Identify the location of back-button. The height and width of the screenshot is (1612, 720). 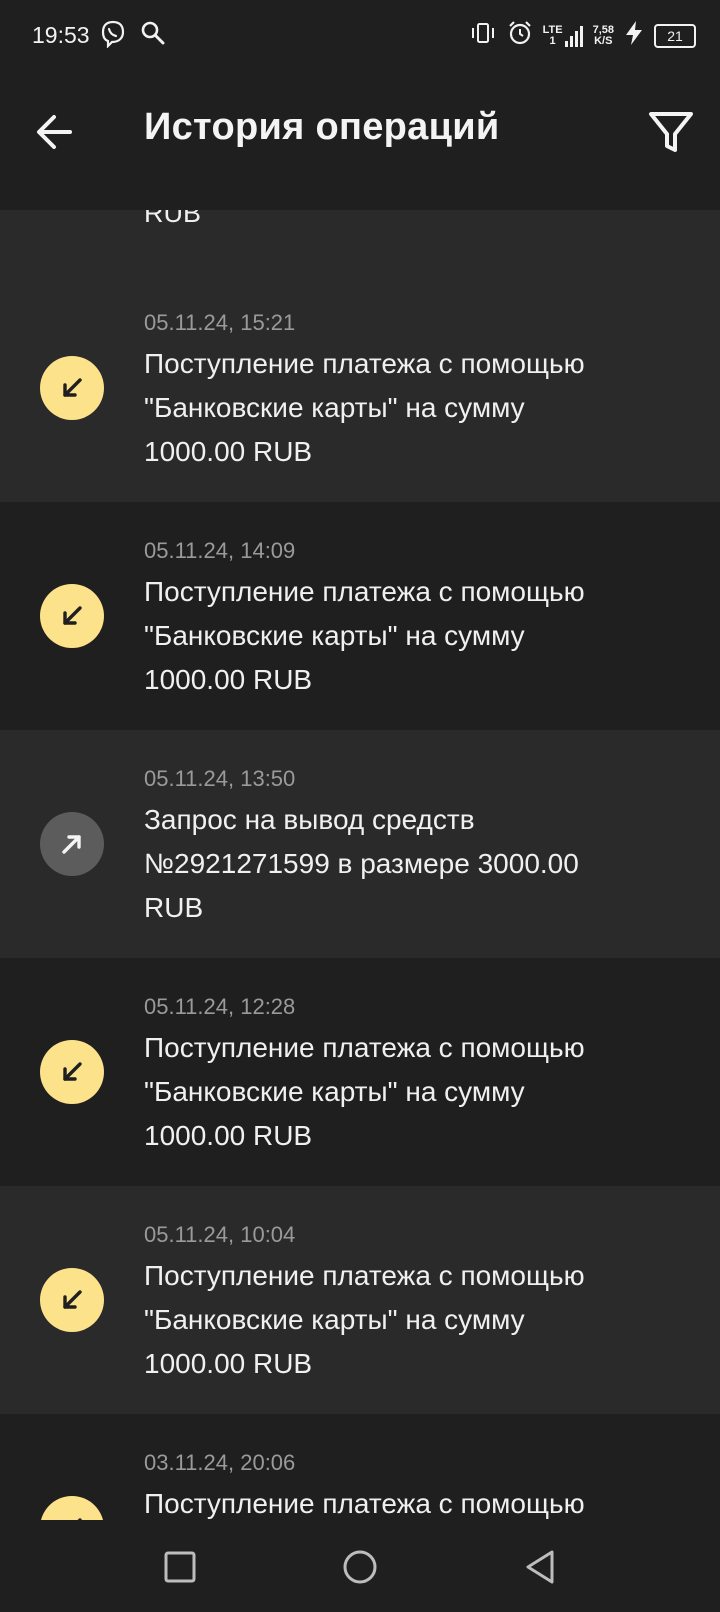
(56, 132).